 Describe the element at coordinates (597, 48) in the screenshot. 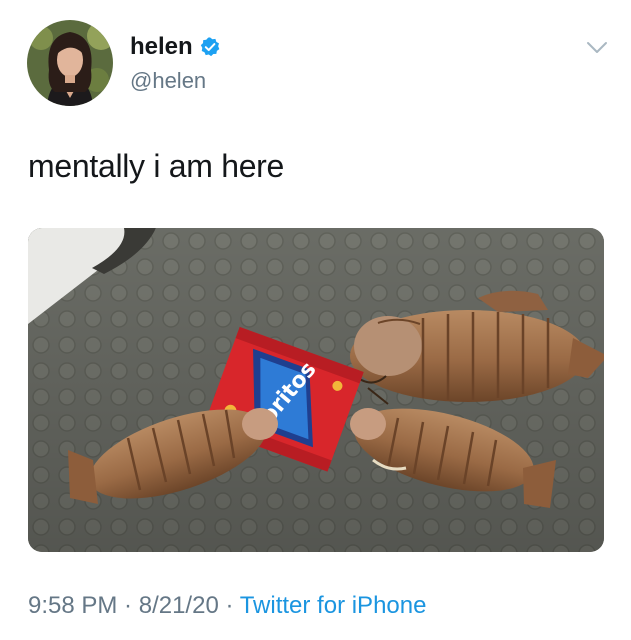

I see `chevron-down-icon` at that location.